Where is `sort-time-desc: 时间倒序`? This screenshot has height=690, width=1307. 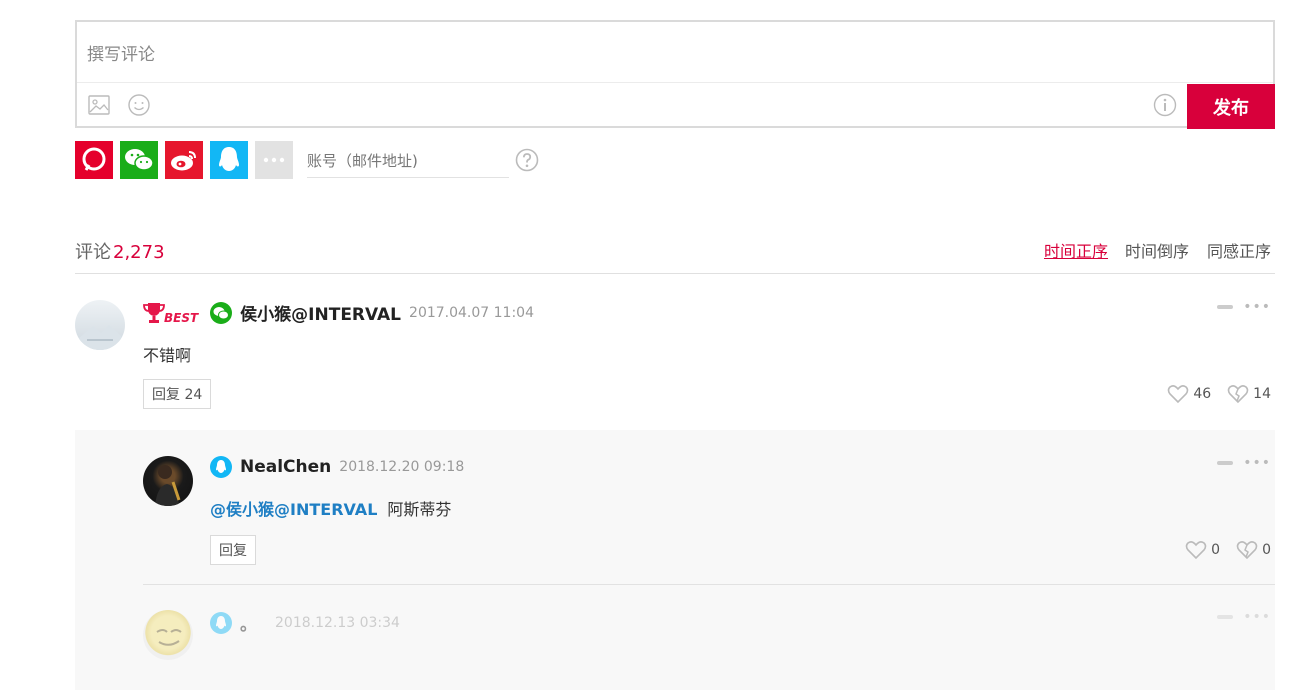
sort-time-desc: 时间倒序 is located at coordinates (1157, 250).